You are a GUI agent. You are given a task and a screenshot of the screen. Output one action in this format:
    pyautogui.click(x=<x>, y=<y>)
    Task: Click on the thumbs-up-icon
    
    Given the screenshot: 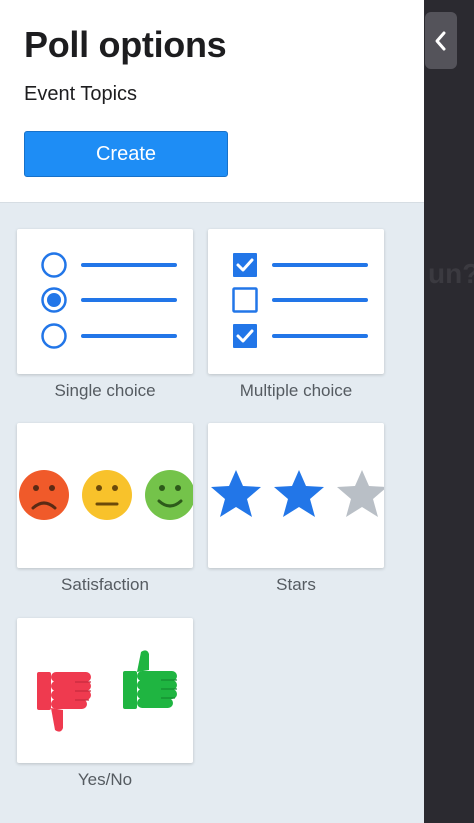 What is the action you would take?
    pyautogui.click(x=150, y=679)
    